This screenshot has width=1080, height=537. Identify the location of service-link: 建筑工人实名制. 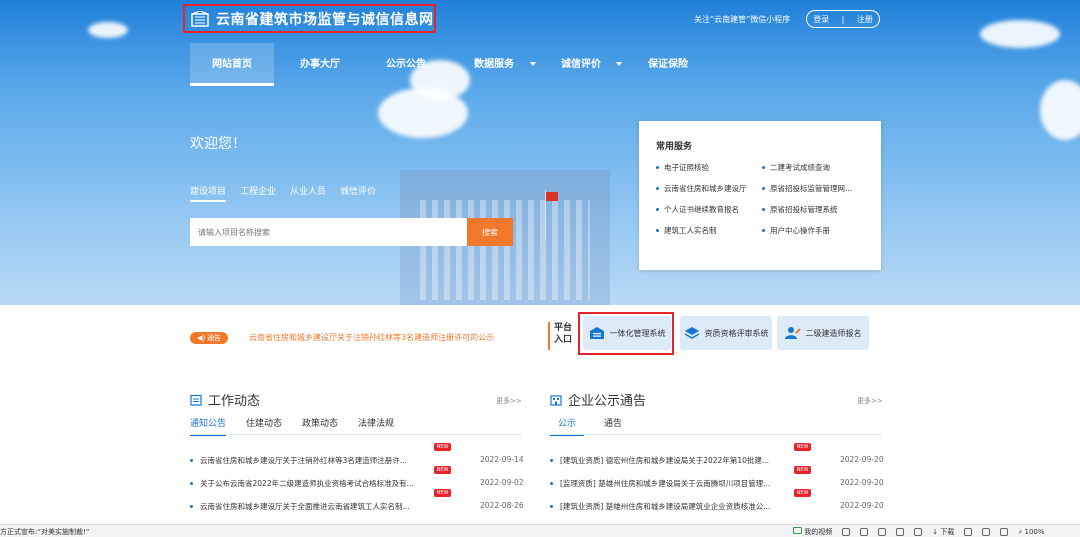
(709, 230).